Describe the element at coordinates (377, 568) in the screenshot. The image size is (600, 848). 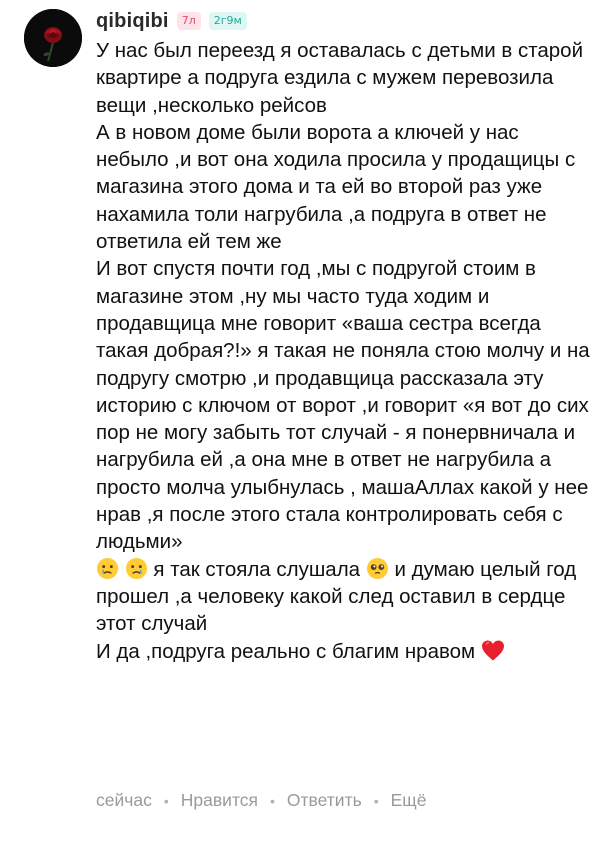
I see `pleading-face-icon` at that location.